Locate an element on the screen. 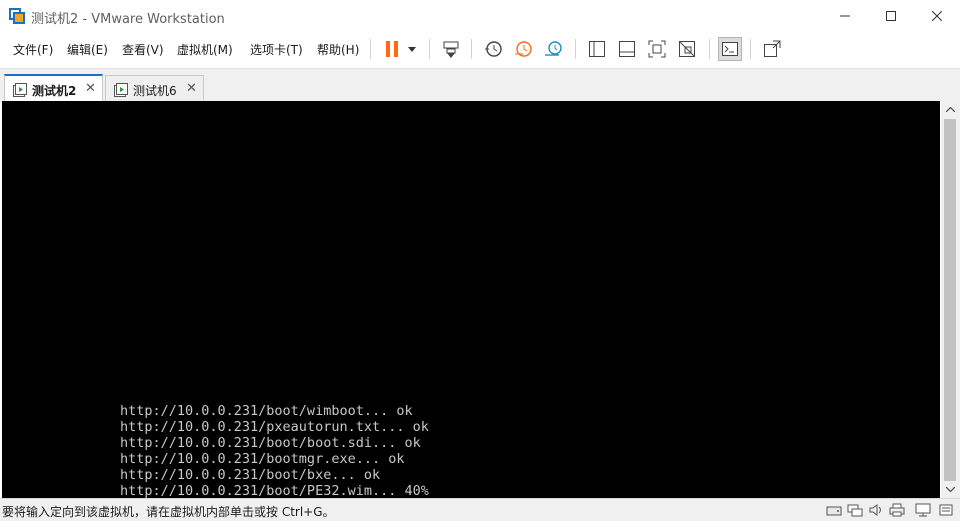 The height and width of the screenshot is (521, 960). maximize-icon is located at coordinates (891, 16).